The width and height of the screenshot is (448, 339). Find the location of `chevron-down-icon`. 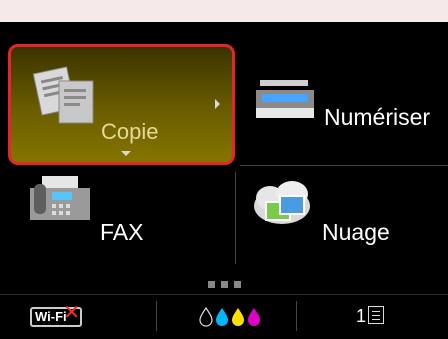

chevron-down-icon is located at coordinates (126, 153).